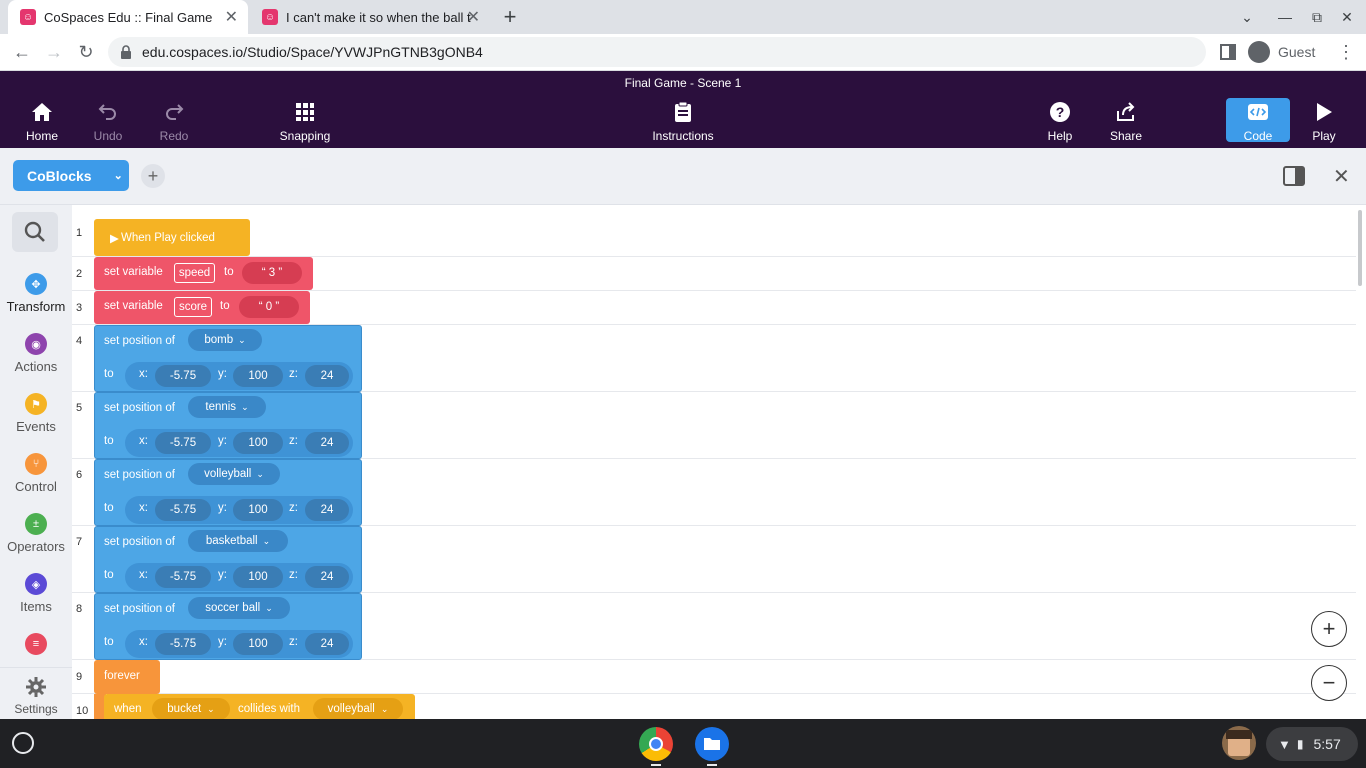  I want to click on category-partial-hidden: ≡, so click(36, 646).